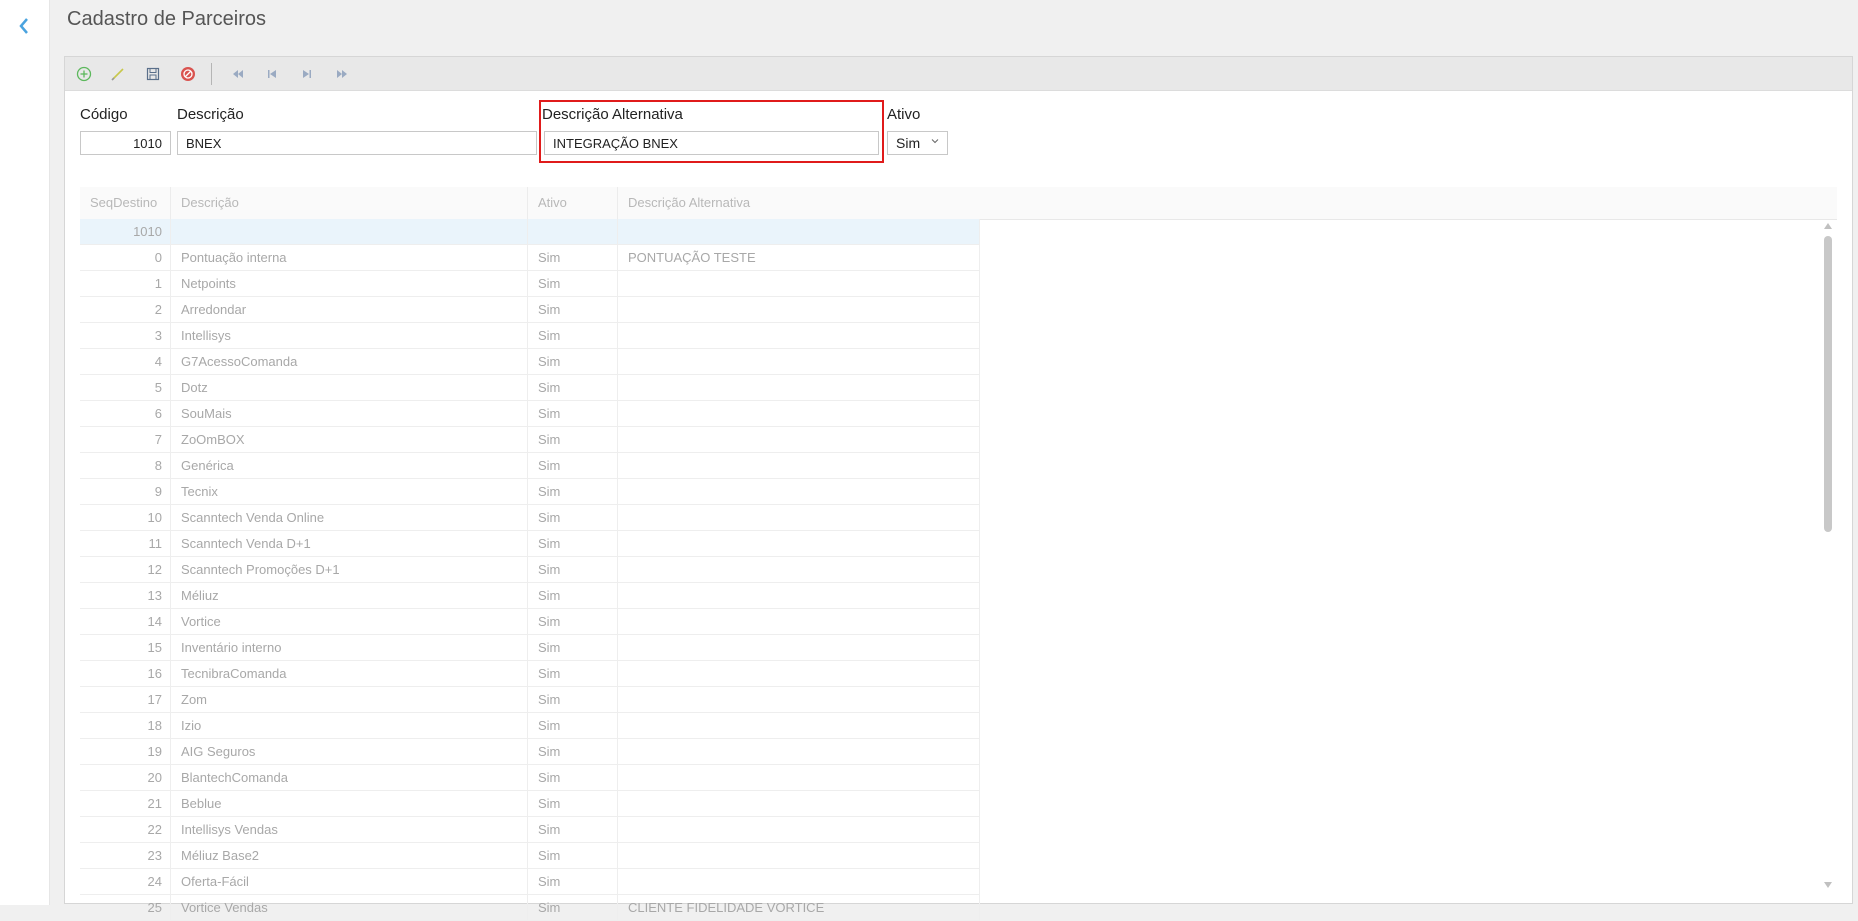 Image resolution: width=1858 pixels, height=921 pixels. I want to click on codigo-field, so click(125, 143).